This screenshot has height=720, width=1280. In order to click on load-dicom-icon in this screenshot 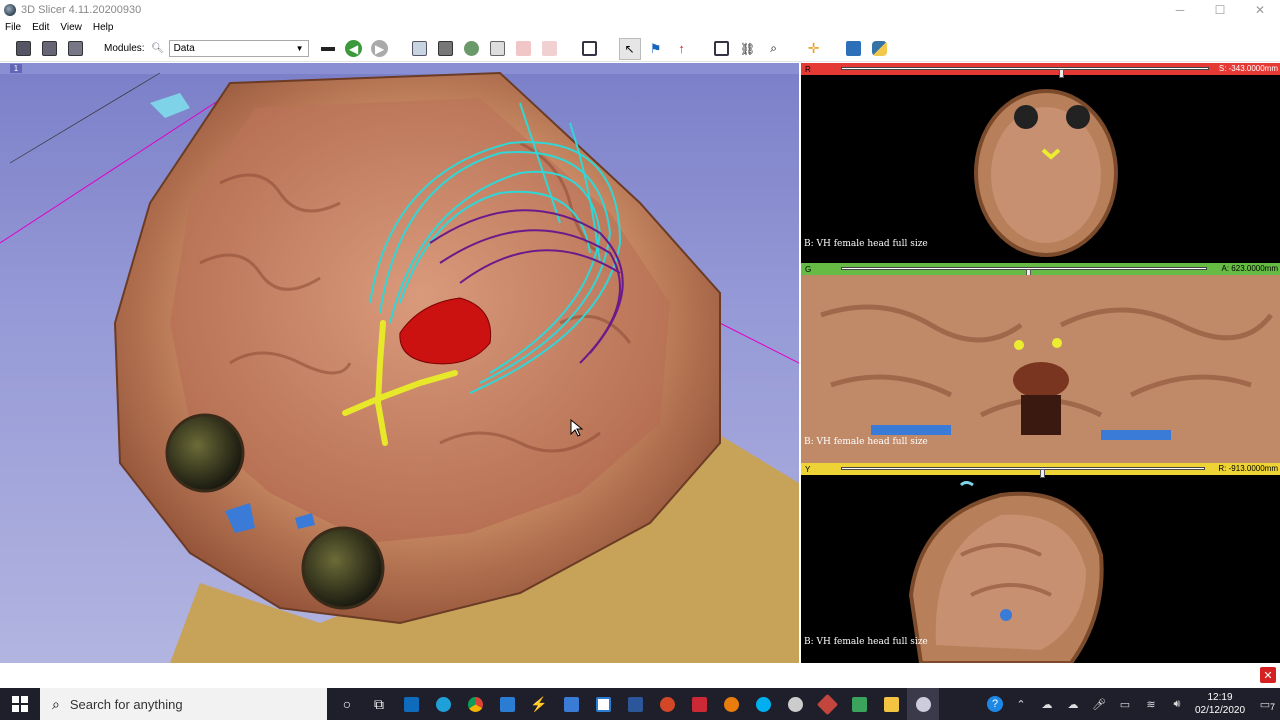, I will do `click(49, 49)`.